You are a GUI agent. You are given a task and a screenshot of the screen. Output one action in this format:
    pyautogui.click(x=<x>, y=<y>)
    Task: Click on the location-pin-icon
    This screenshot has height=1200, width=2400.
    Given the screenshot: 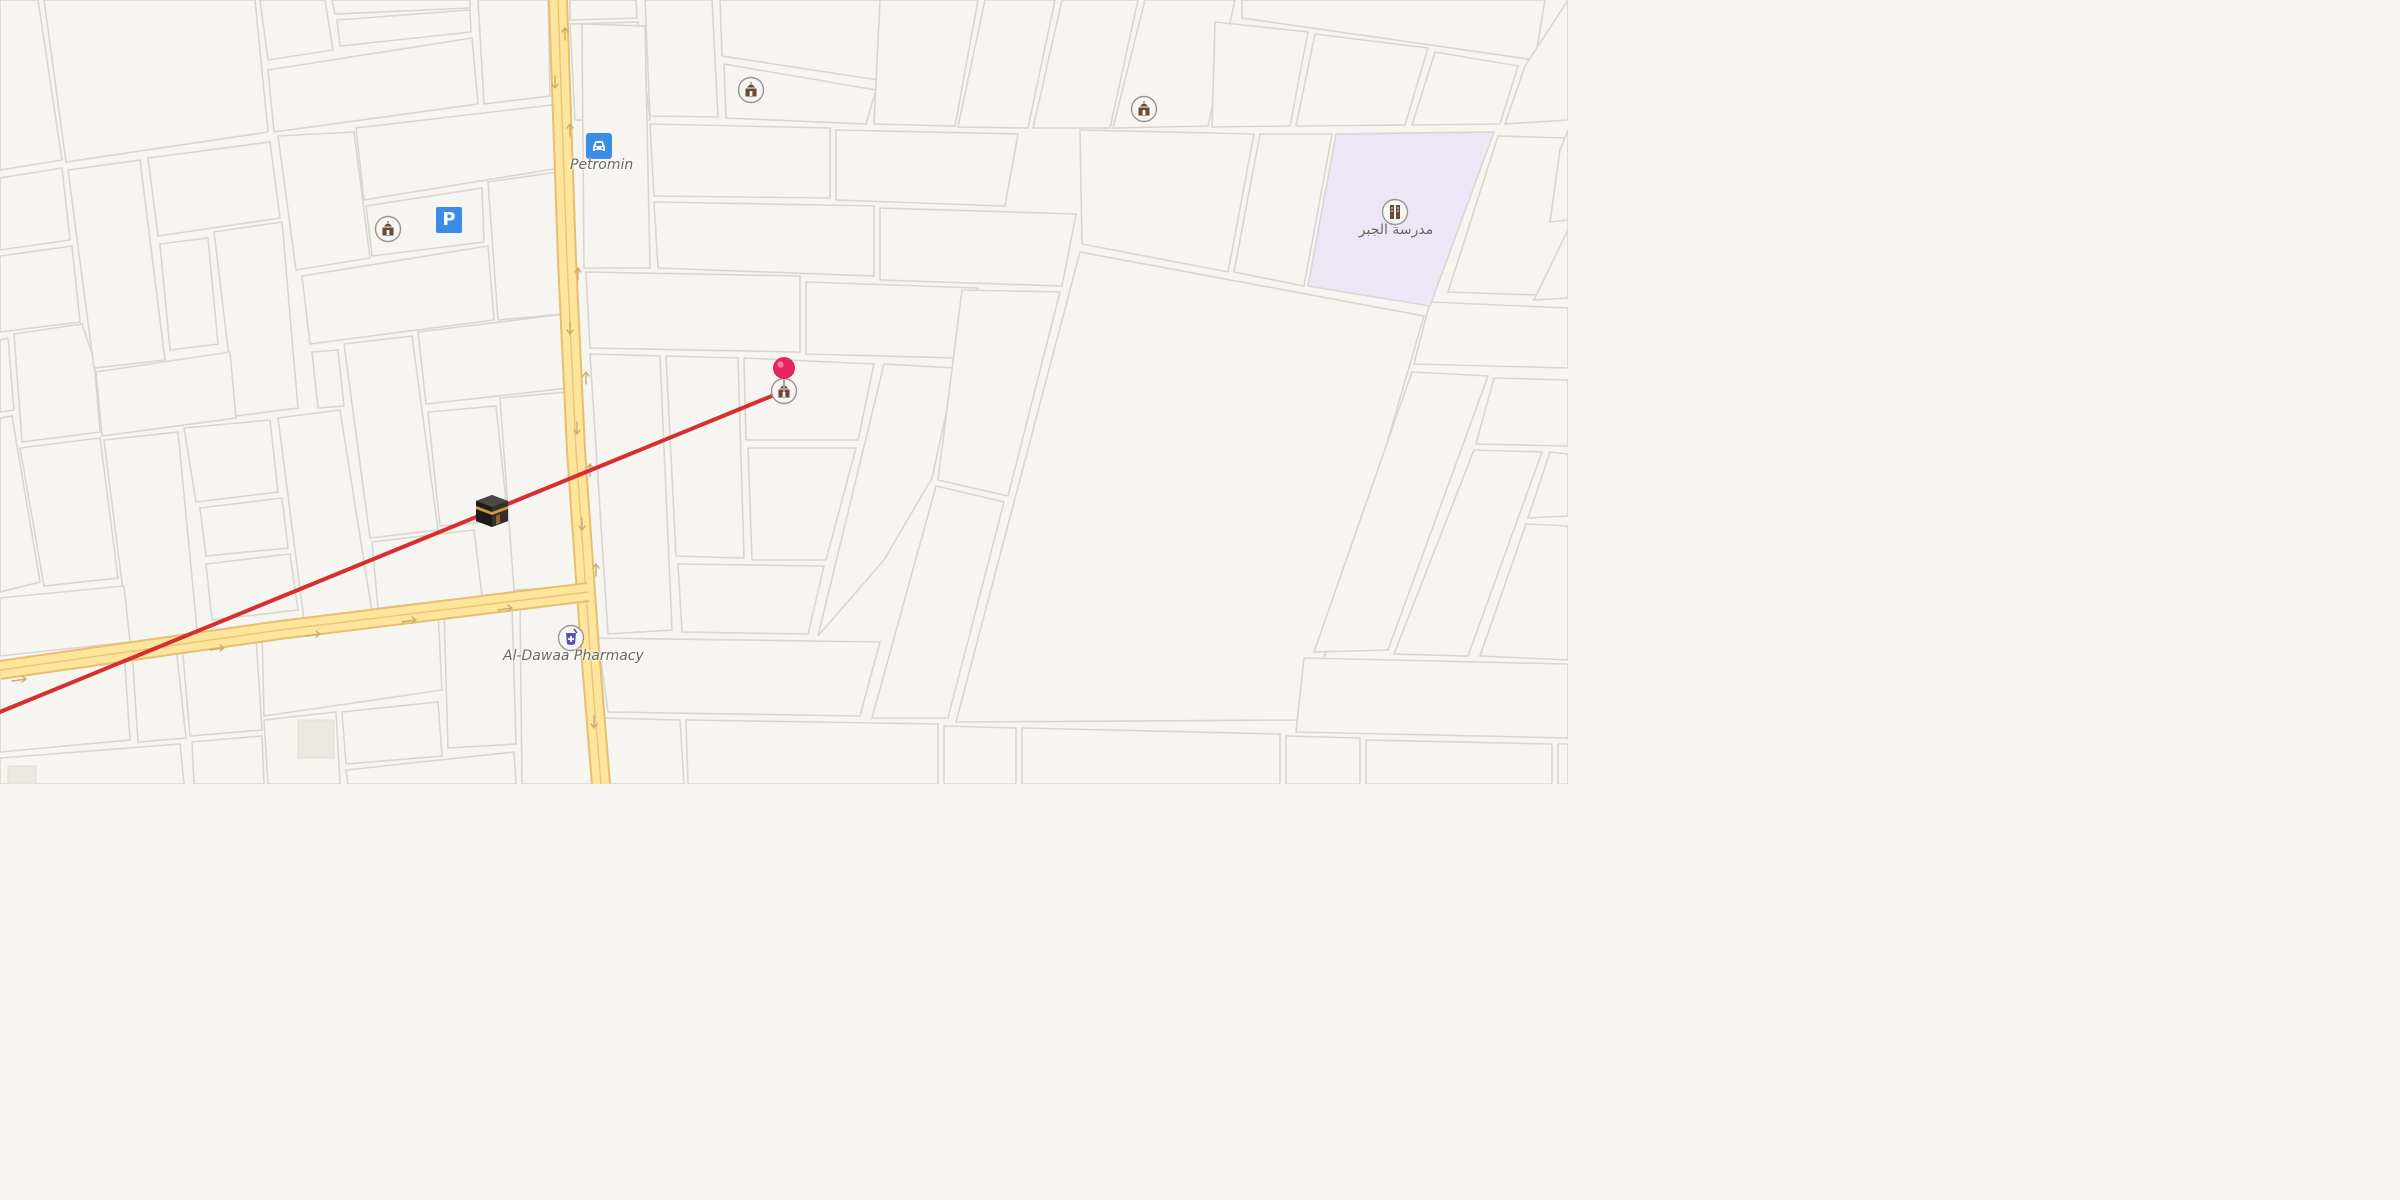 What is the action you would take?
    pyautogui.click(x=784, y=374)
    